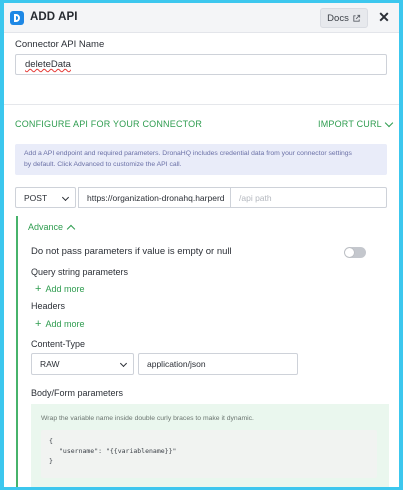 This screenshot has height=490, width=403. I want to click on skip-empty-params-toggle, so click(355, 252).